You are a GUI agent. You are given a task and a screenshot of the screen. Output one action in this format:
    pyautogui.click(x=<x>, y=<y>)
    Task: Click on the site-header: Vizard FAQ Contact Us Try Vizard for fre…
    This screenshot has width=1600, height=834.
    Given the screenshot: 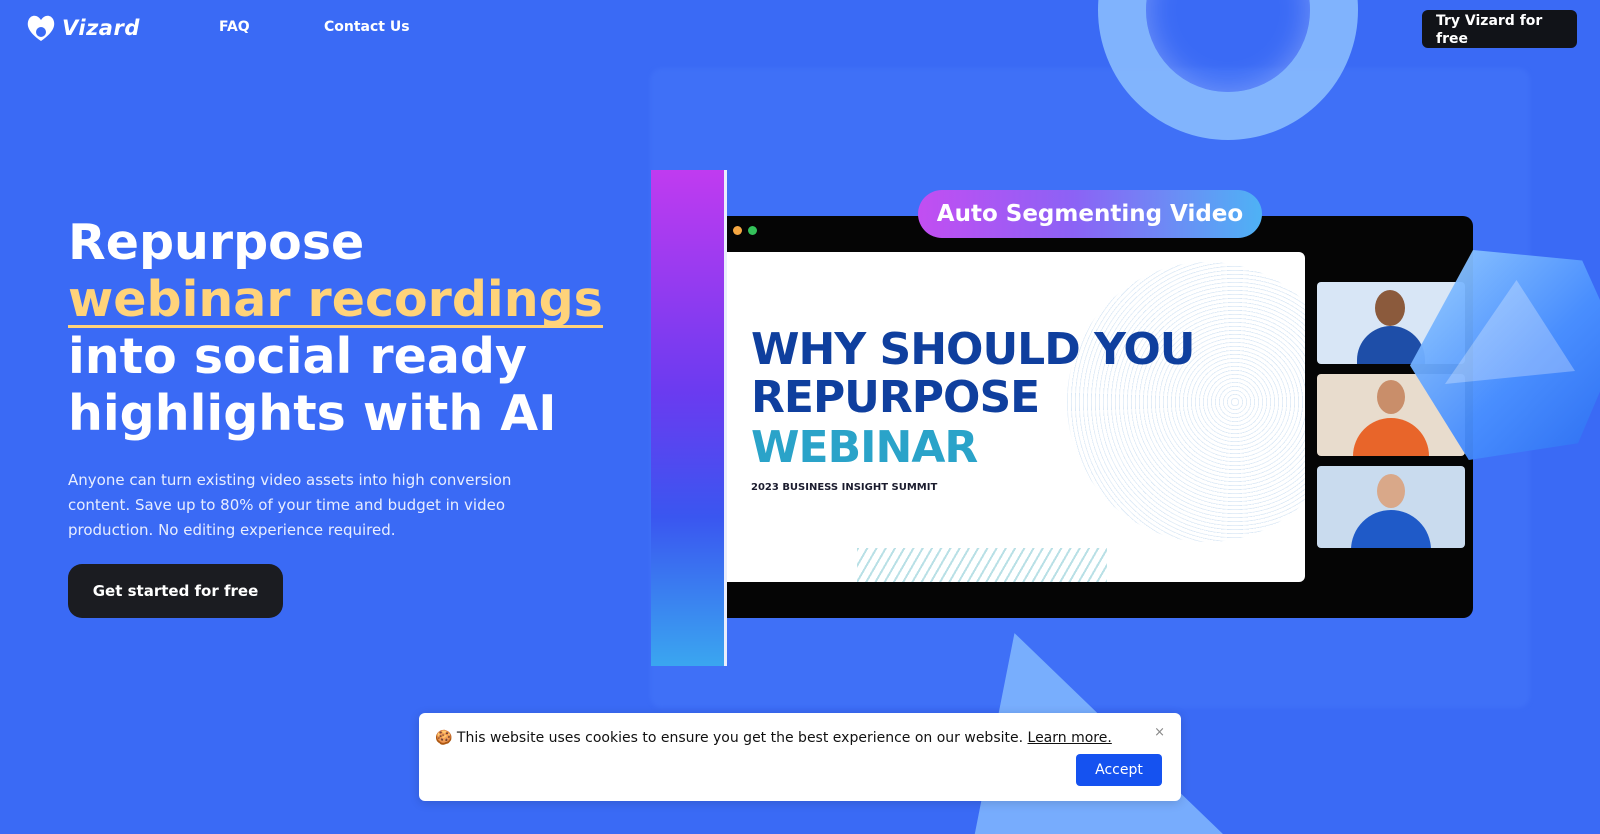 What is the action you would take?
    pyautogui.click(x=800, y=29)
    